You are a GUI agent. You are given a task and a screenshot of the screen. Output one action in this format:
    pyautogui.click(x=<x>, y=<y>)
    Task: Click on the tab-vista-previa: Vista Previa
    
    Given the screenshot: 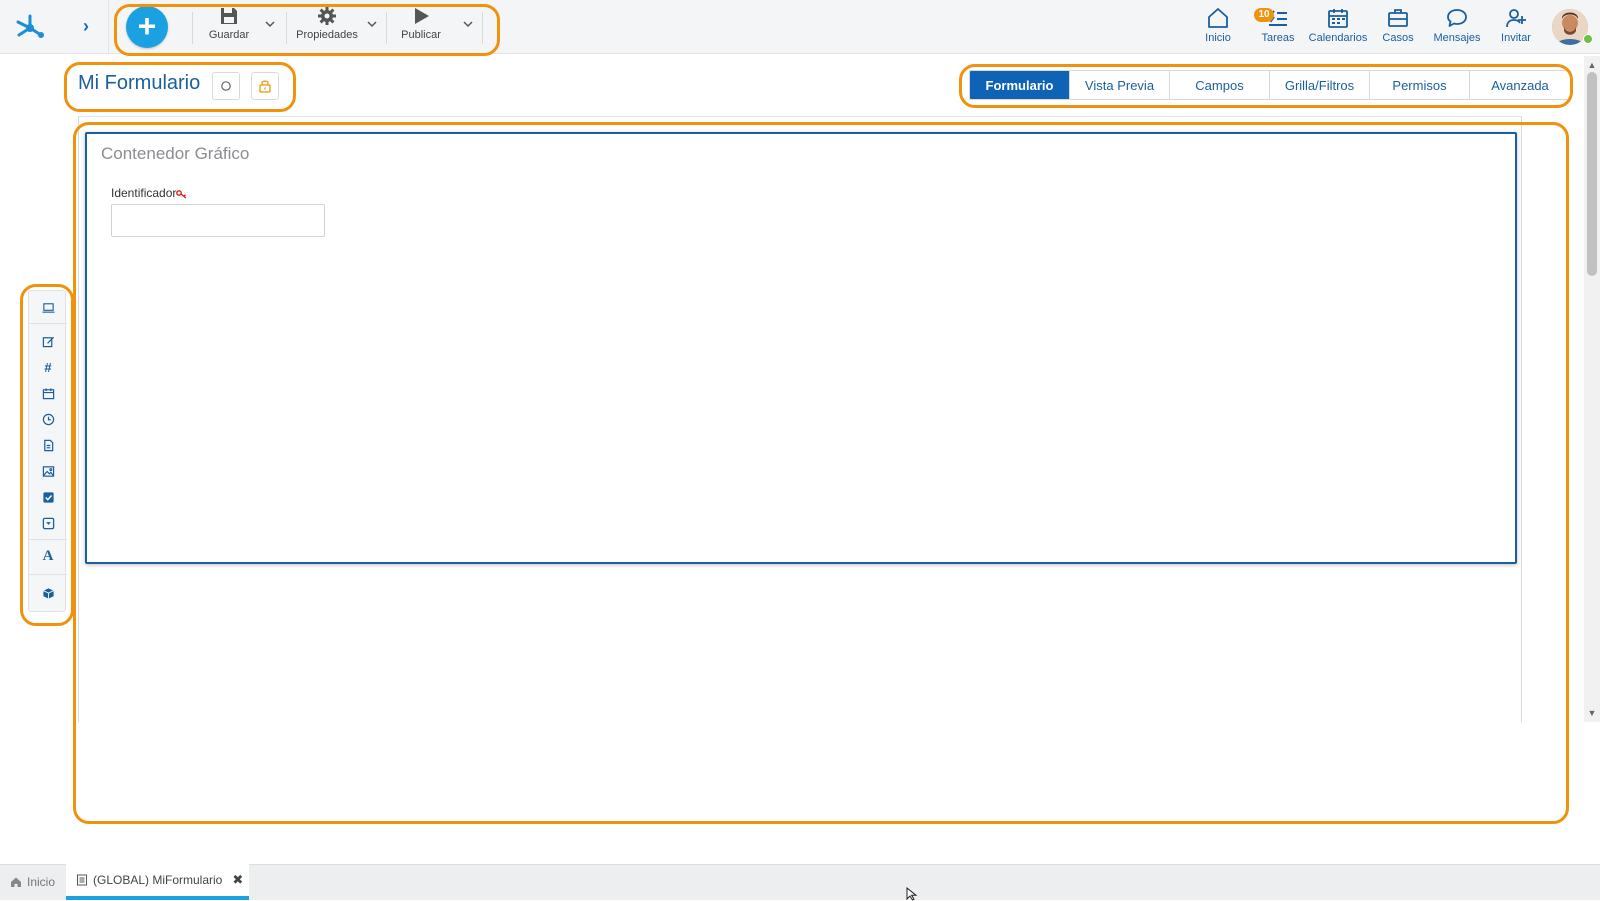 What is the action you would take?
    pyautogui.click(x=1120, y=85)
    